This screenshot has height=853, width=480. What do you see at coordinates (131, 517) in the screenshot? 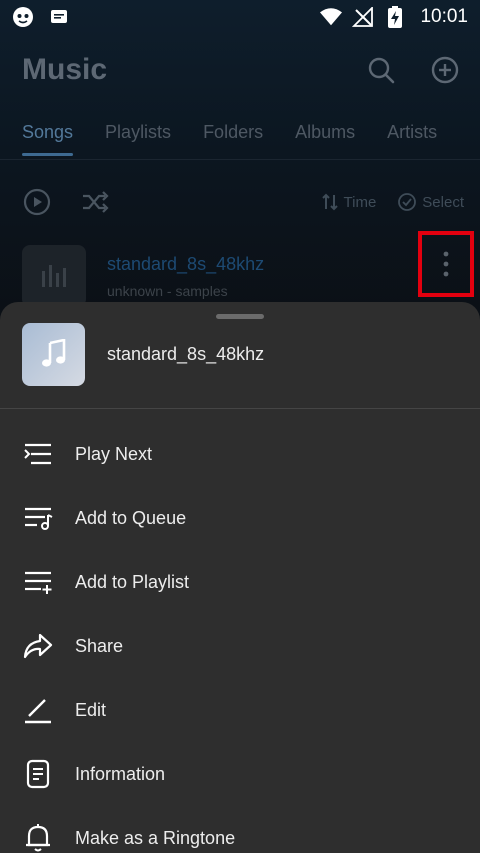
I see `menu-label-add-to-queue: Add to Queue` at bounding box center [131, 517].